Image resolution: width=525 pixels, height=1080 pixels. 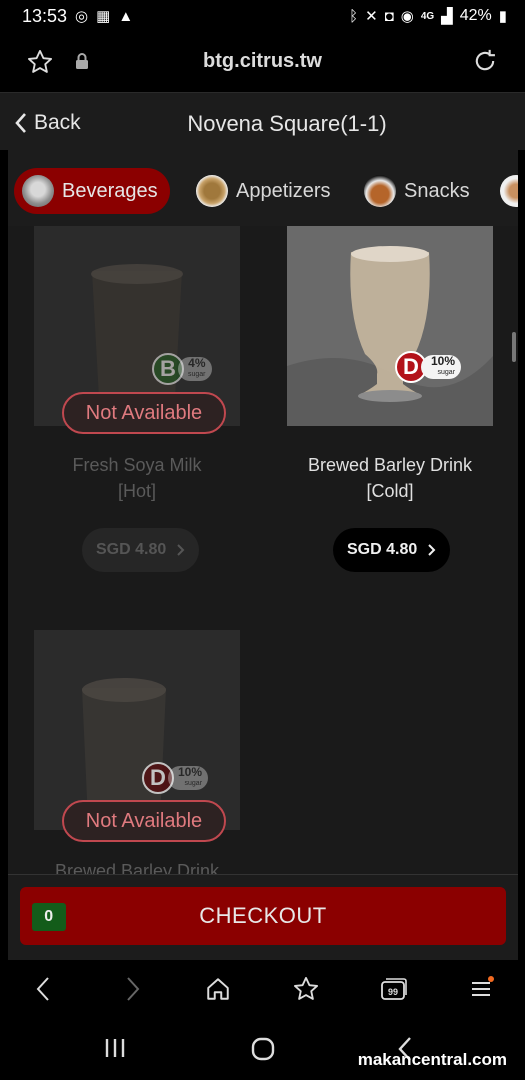 I want to click on checkout-bar: 0 CHECKOUT, so click(x=263, y=917).